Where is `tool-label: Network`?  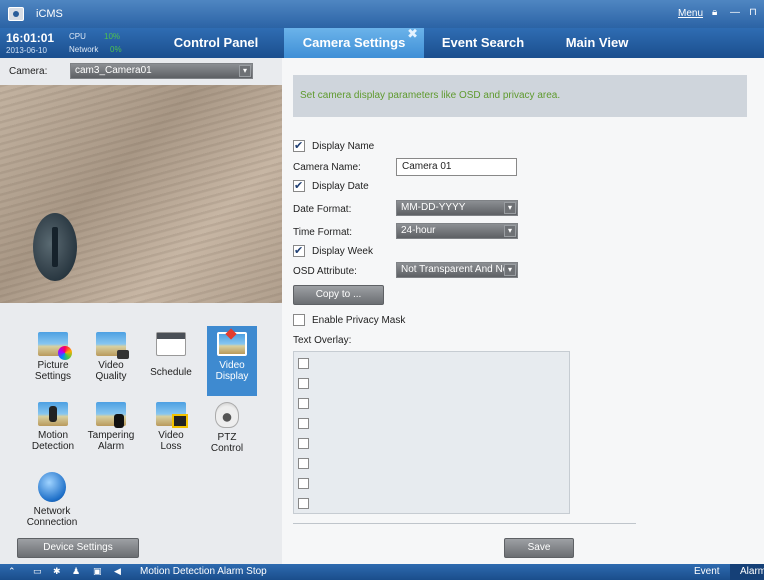
tool-label: Network is located at coordinates (52, 511).